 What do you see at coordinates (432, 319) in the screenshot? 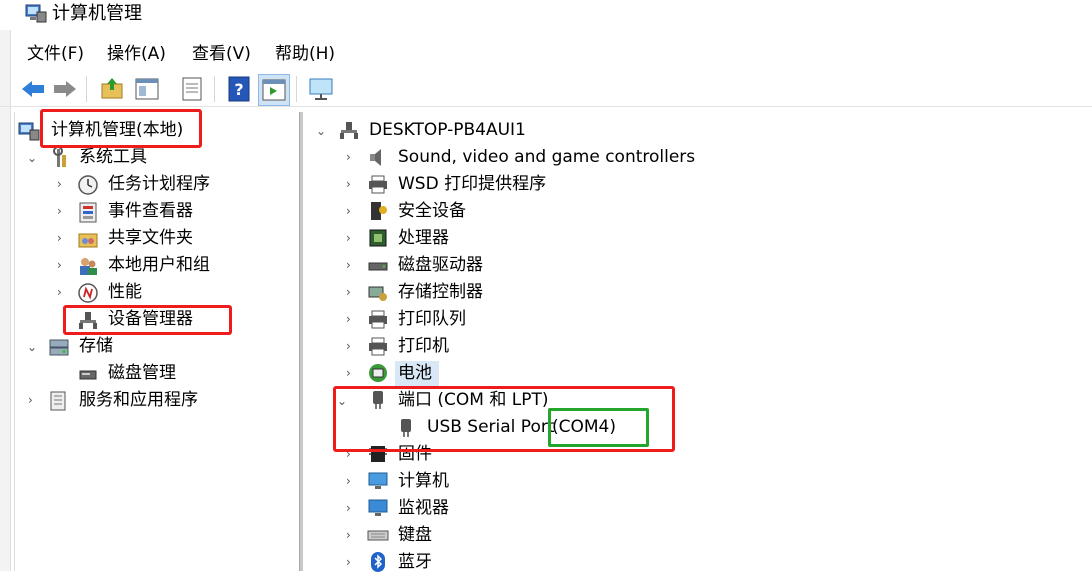
I see `device-category-label: 打印队列` at bounding box center [432, 319].